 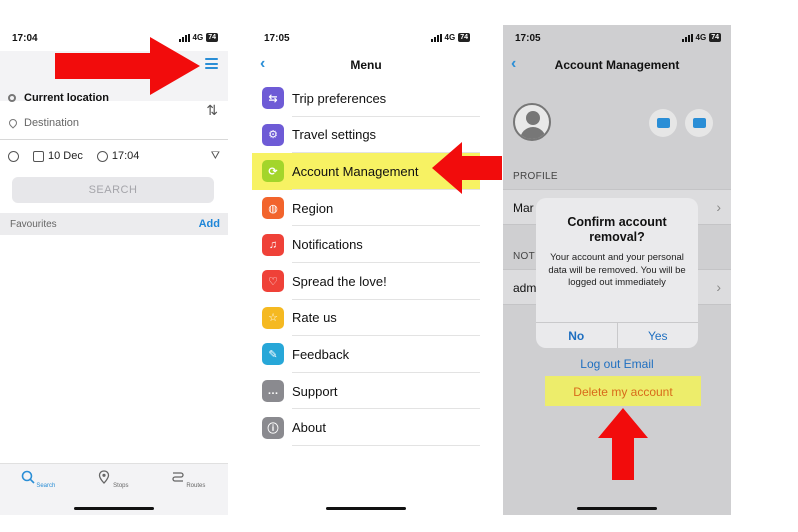 I want to click on hamburger-menu-icon, so click(x=211, y=63).